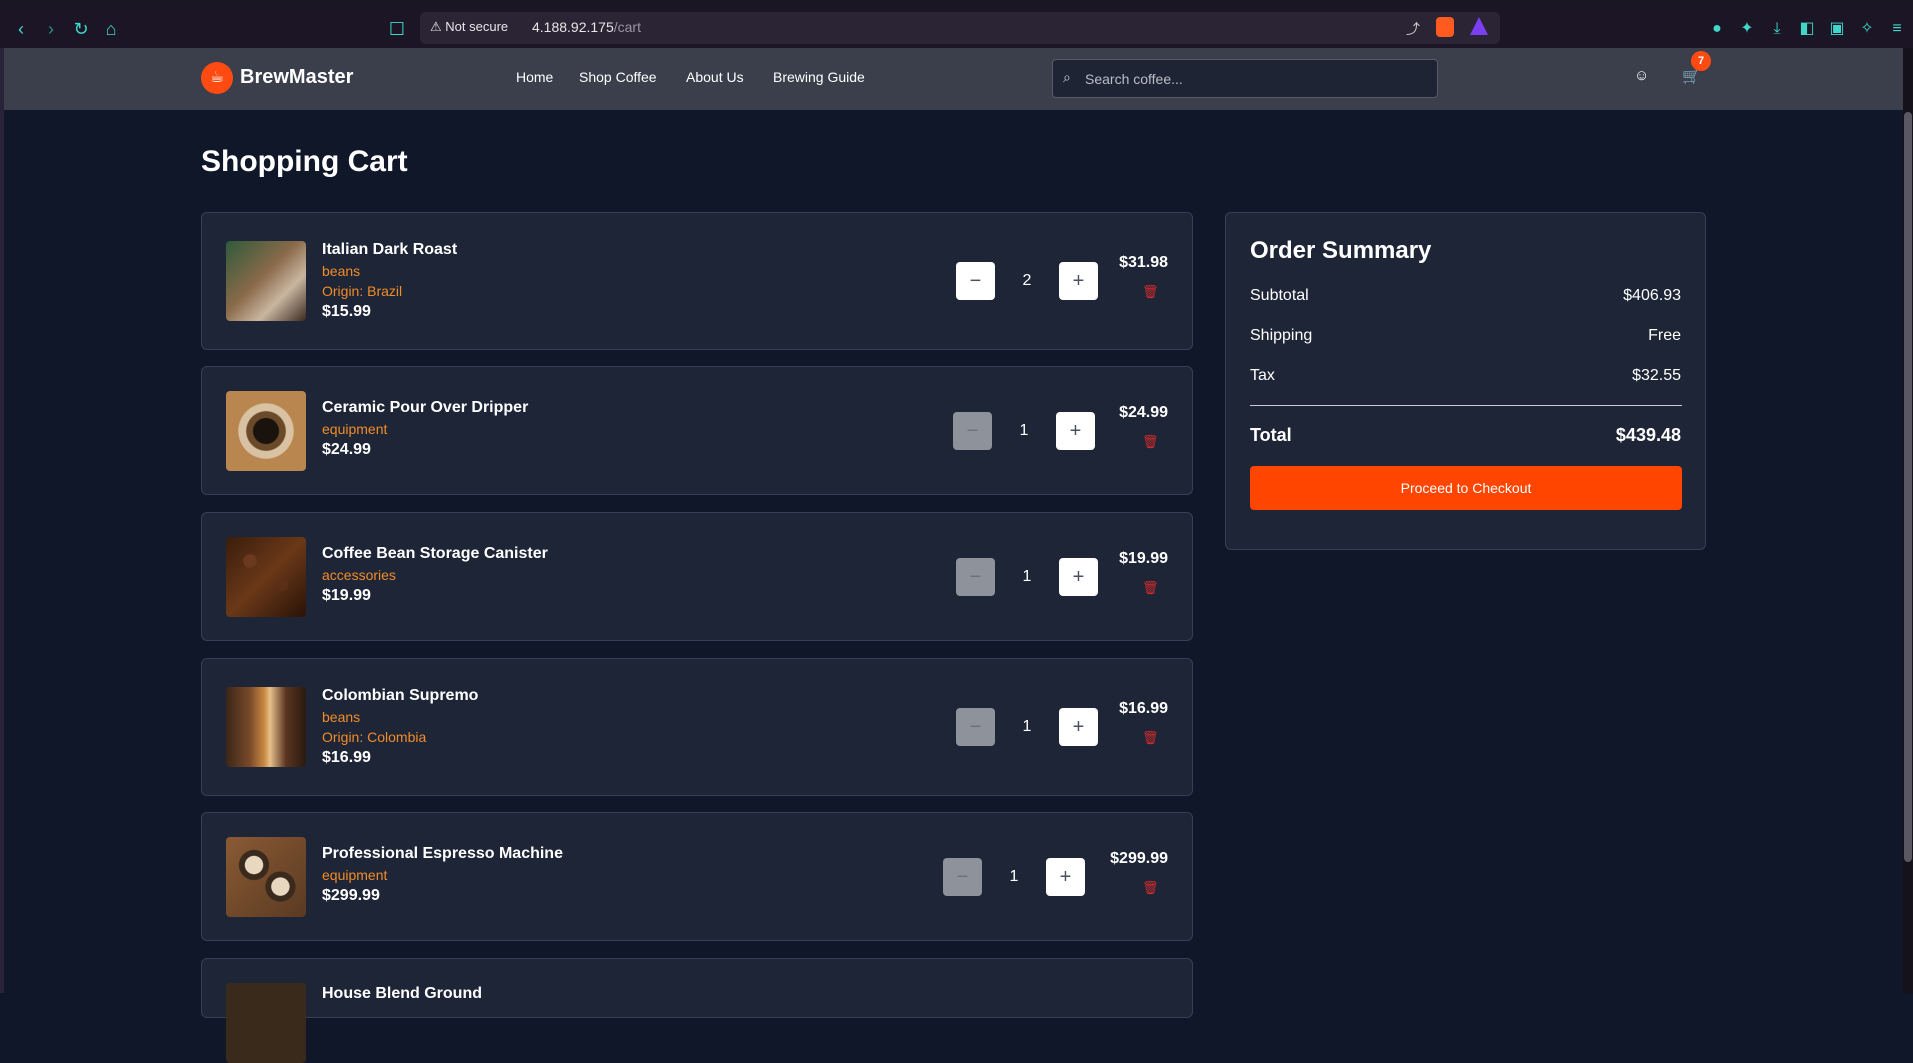 Image resolution: width=1913 pixels, height=1063 pixels. I want to click on back-icon: ‹, so click(21, 29).